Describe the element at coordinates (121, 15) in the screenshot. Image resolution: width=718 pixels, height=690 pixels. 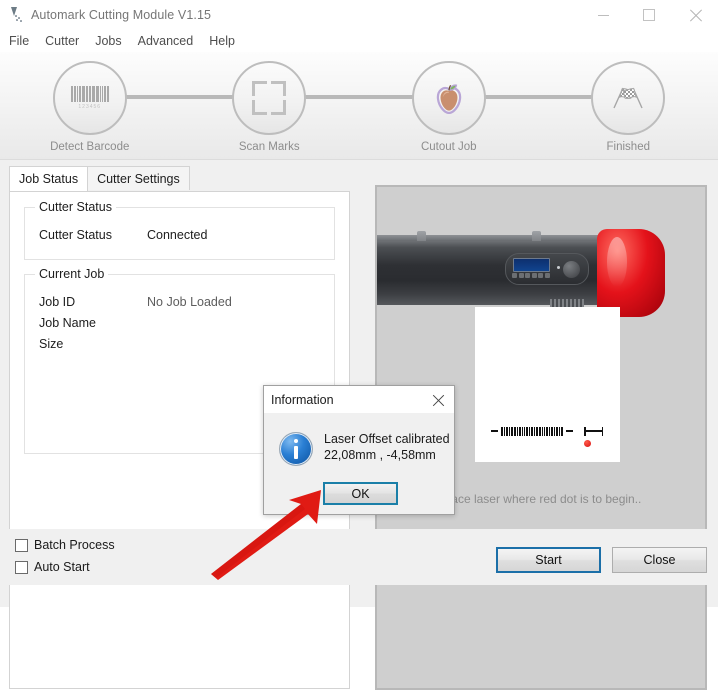
I see `window-title: Automark Cutting Module V1.15` at that location.